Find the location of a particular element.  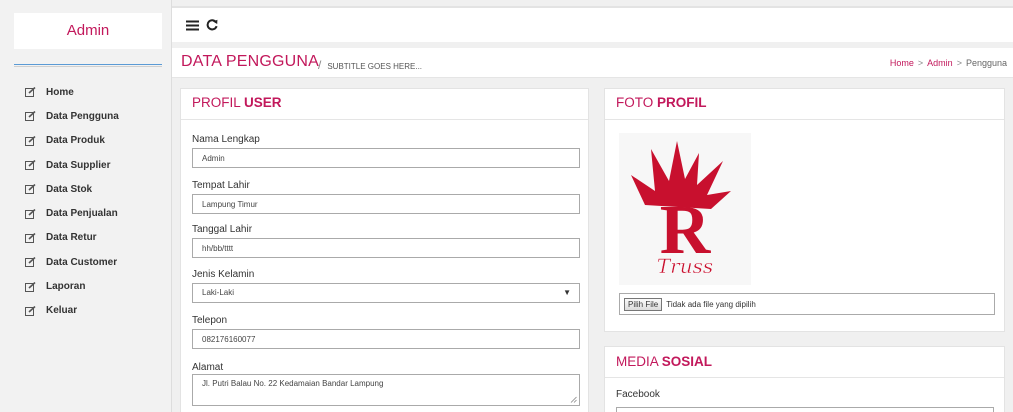

sidebar-item-data-retur: Data Retur is located at coordinates (94, 238).